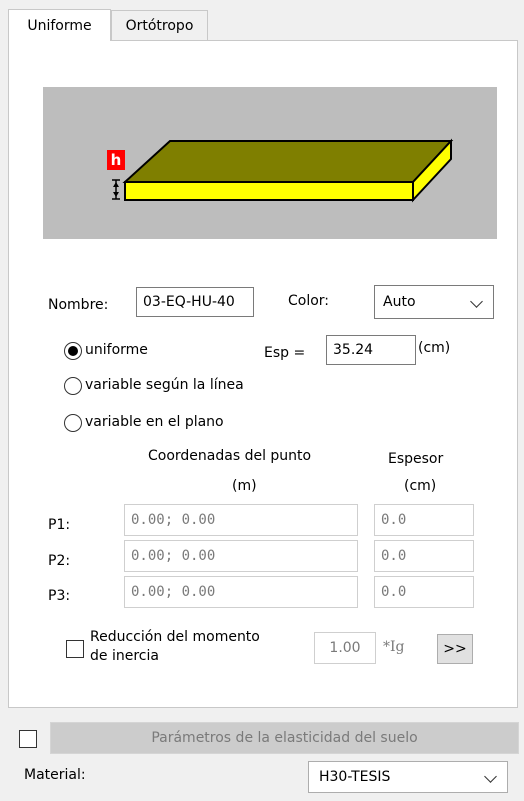 Image resolution: width=524 pixels, height=801 pixels. I want to click on tab-uniforme-label: Uniforme, so click(59, 25).